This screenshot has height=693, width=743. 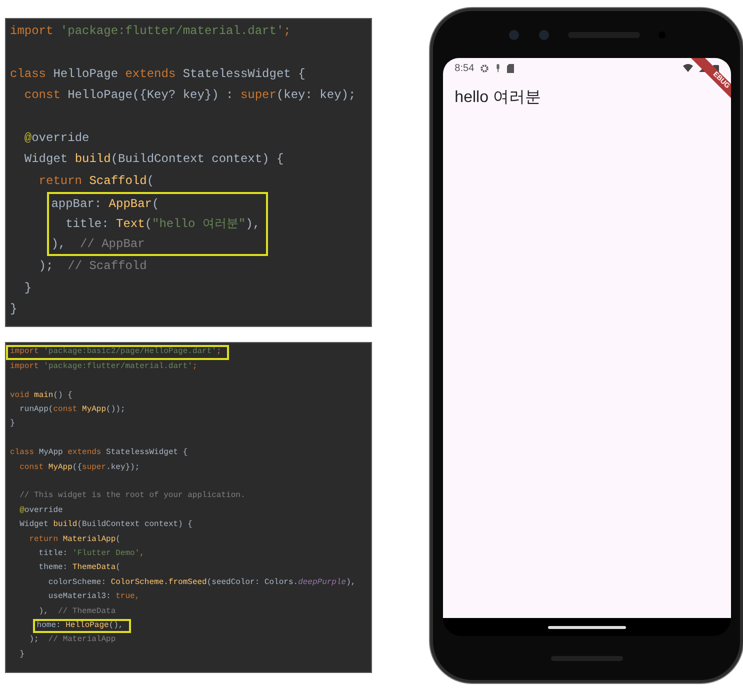 I want to click on code-line: const MyApp({super.key});, so click(x=79, y=468).